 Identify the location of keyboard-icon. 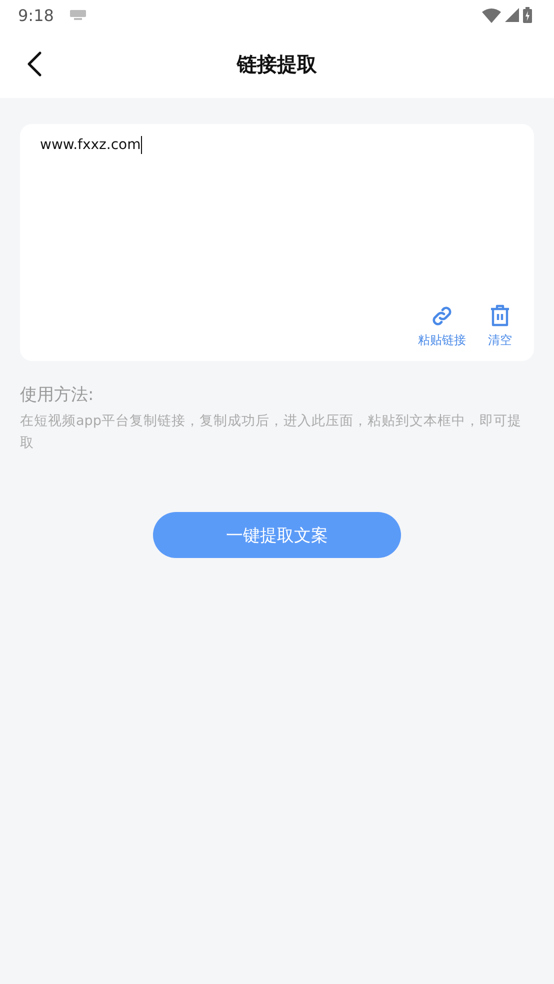
(78, 15).